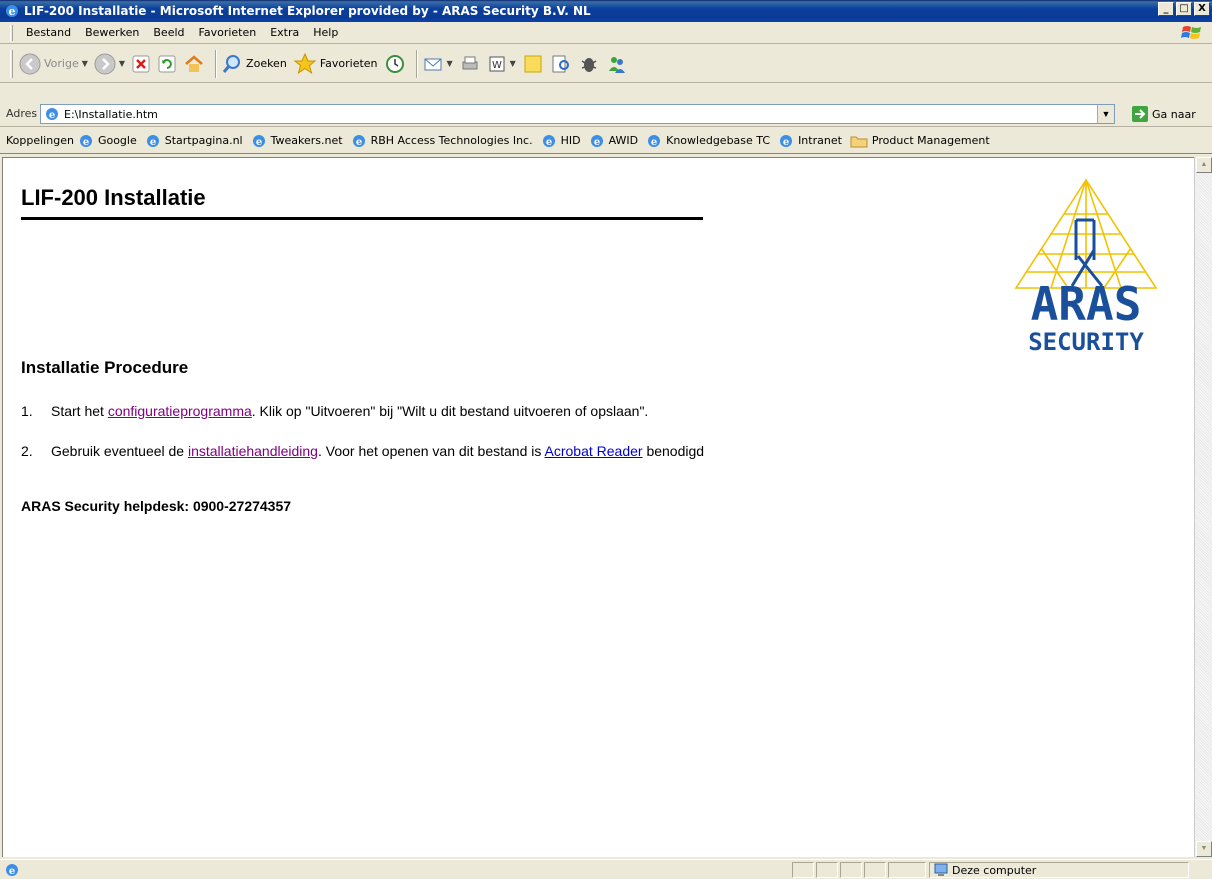 This screenshot has width=1212, height=879. I want to click on folder-icon, so click(859, 141).